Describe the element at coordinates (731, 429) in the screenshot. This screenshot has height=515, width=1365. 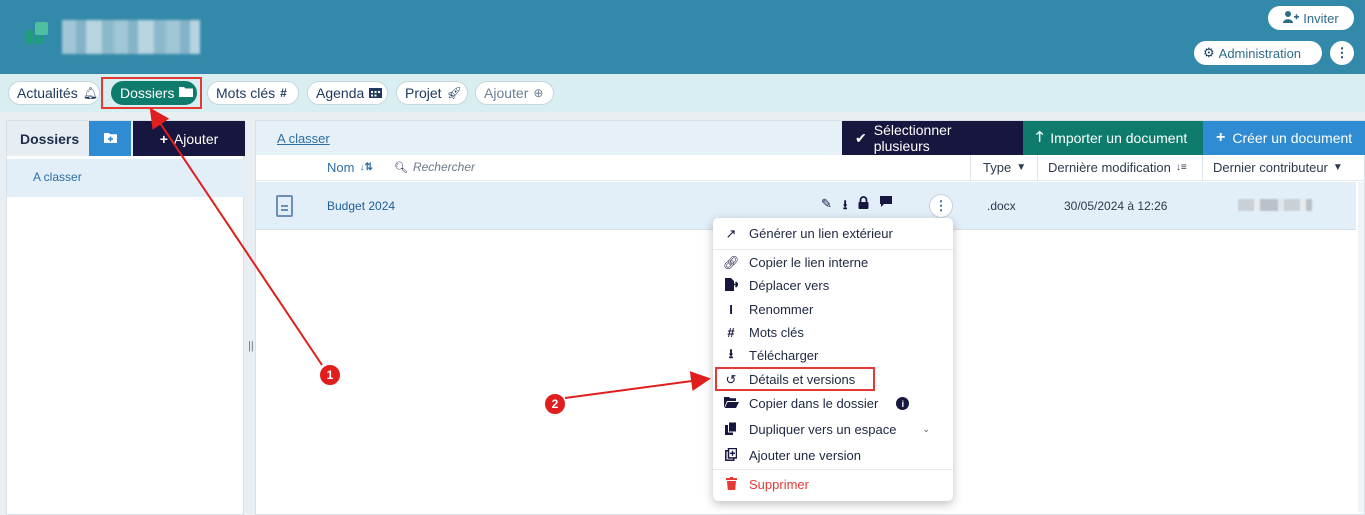
I see `copy-icon` at that location.